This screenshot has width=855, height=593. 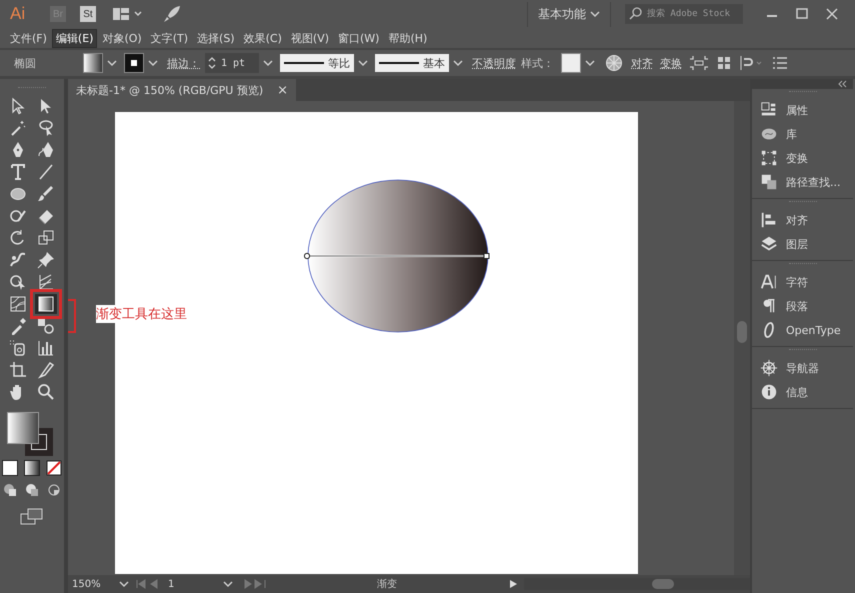 What do you see at coordinates (54, 468) in the screenshot?
I see `none-swatch-icon` at bounding box center [54, 468].